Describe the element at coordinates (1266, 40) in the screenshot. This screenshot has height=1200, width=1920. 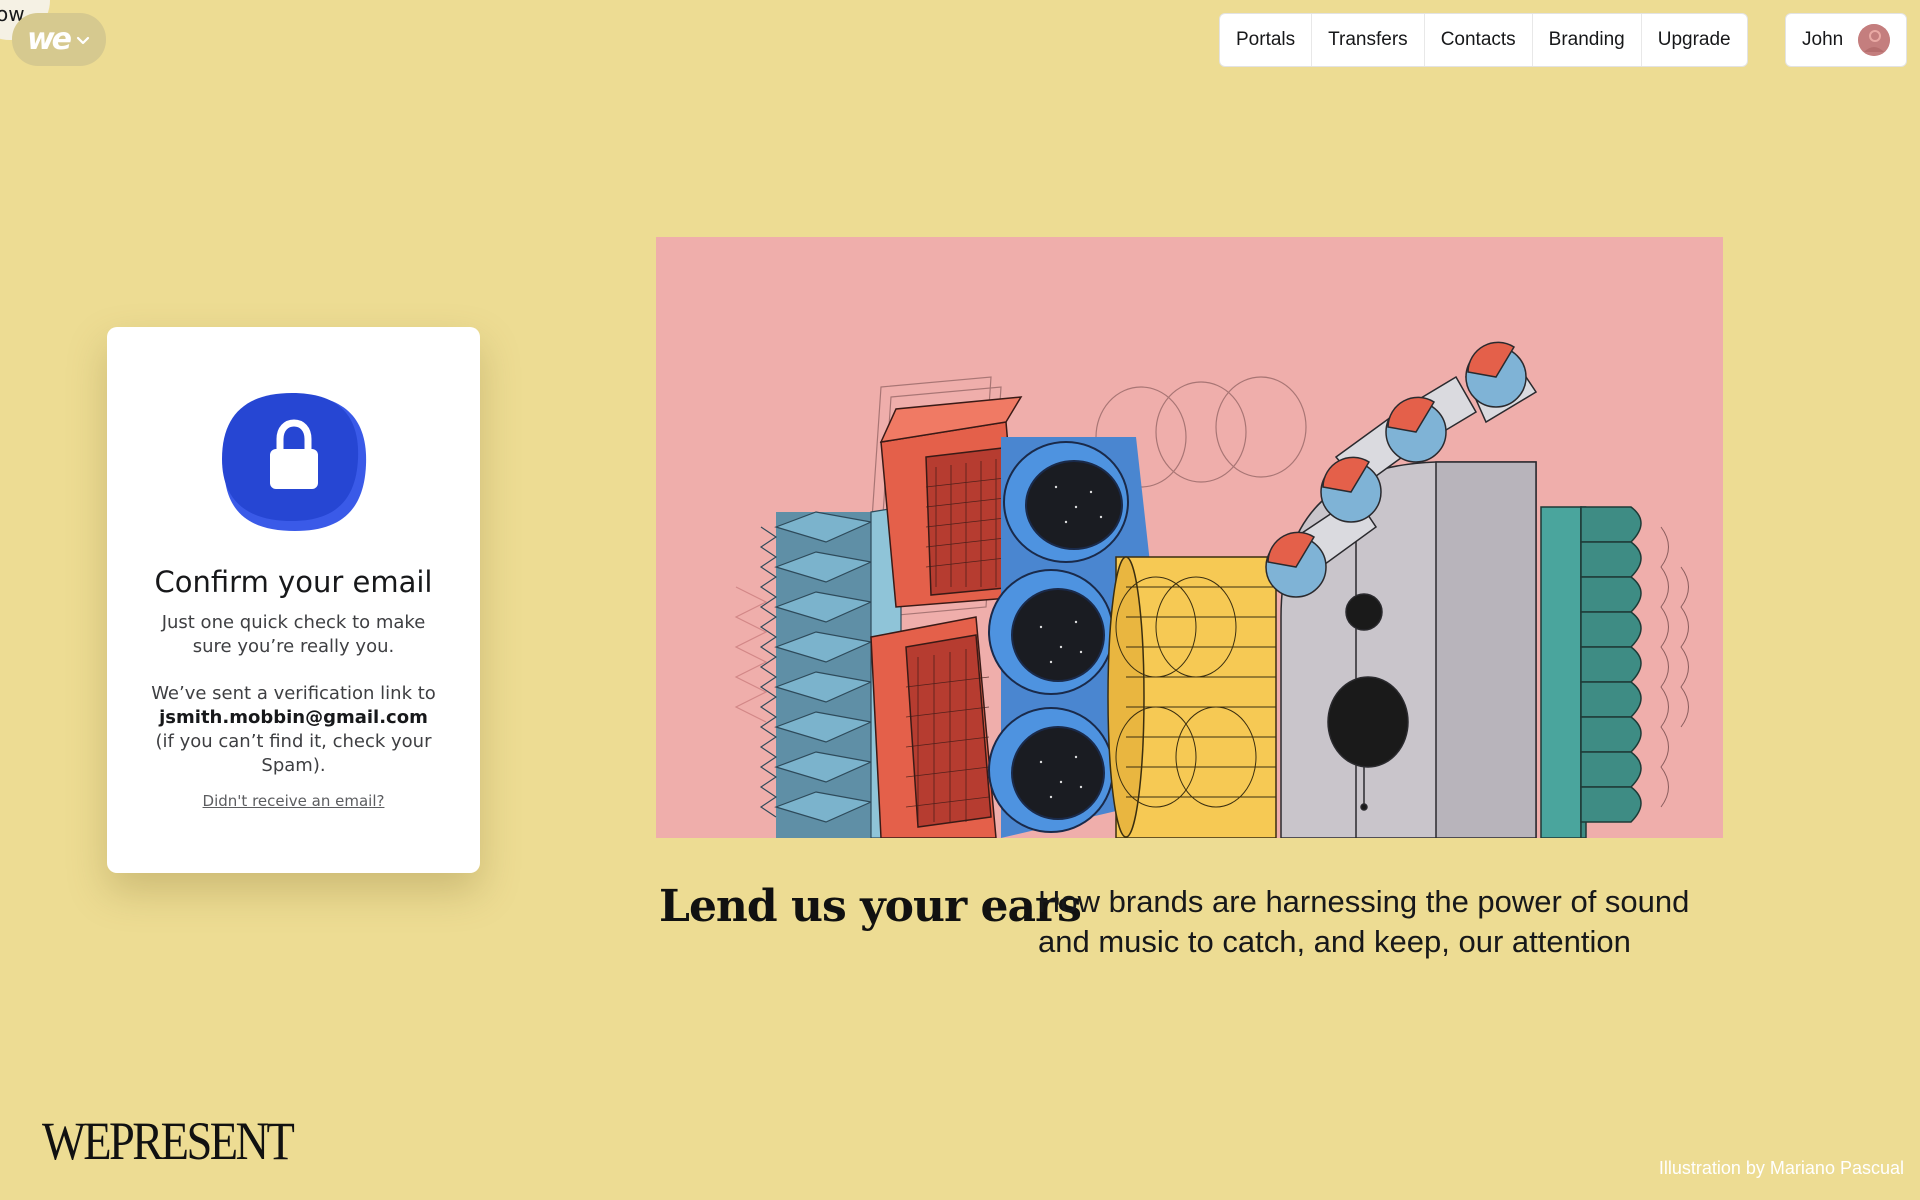
I see `nav-portals: Portals` at that location.